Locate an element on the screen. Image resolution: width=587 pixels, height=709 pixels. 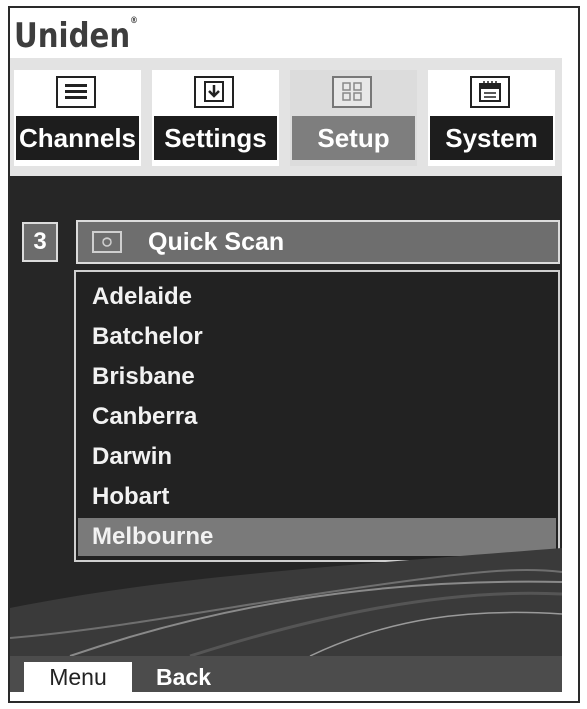
list-item-canberra: Canberra is located at coordinates (317, 417).